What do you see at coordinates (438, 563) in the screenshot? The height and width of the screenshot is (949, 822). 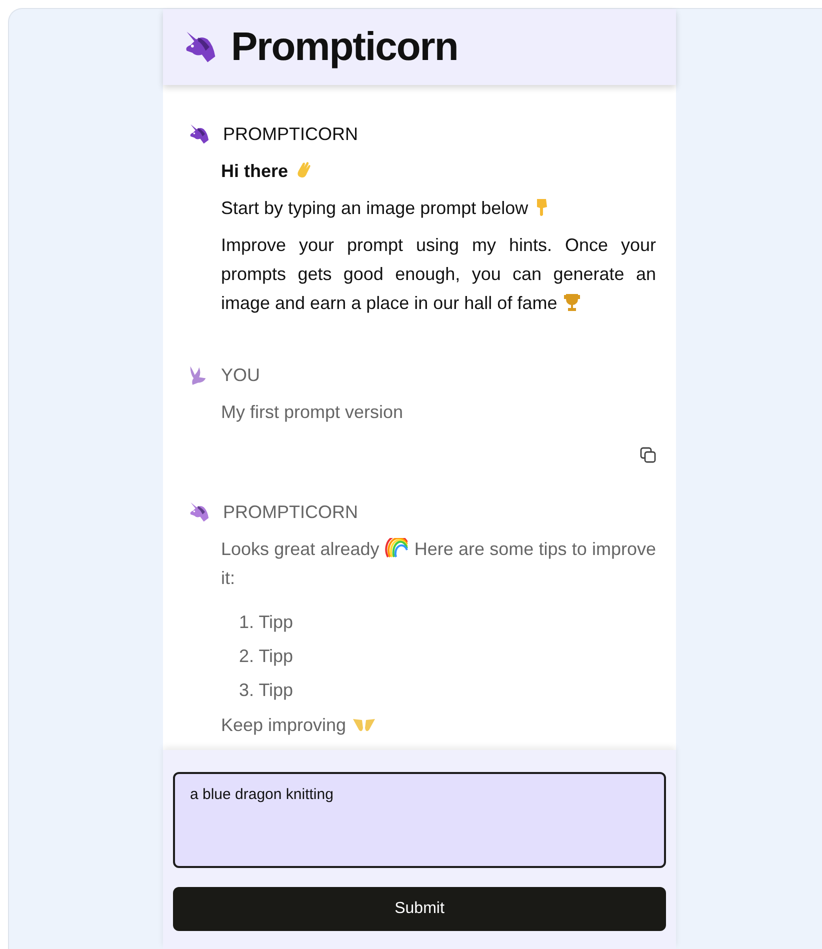 I see `message-text: Looks great already Here are some tips to improve it:` at bounding box center [438, 563].